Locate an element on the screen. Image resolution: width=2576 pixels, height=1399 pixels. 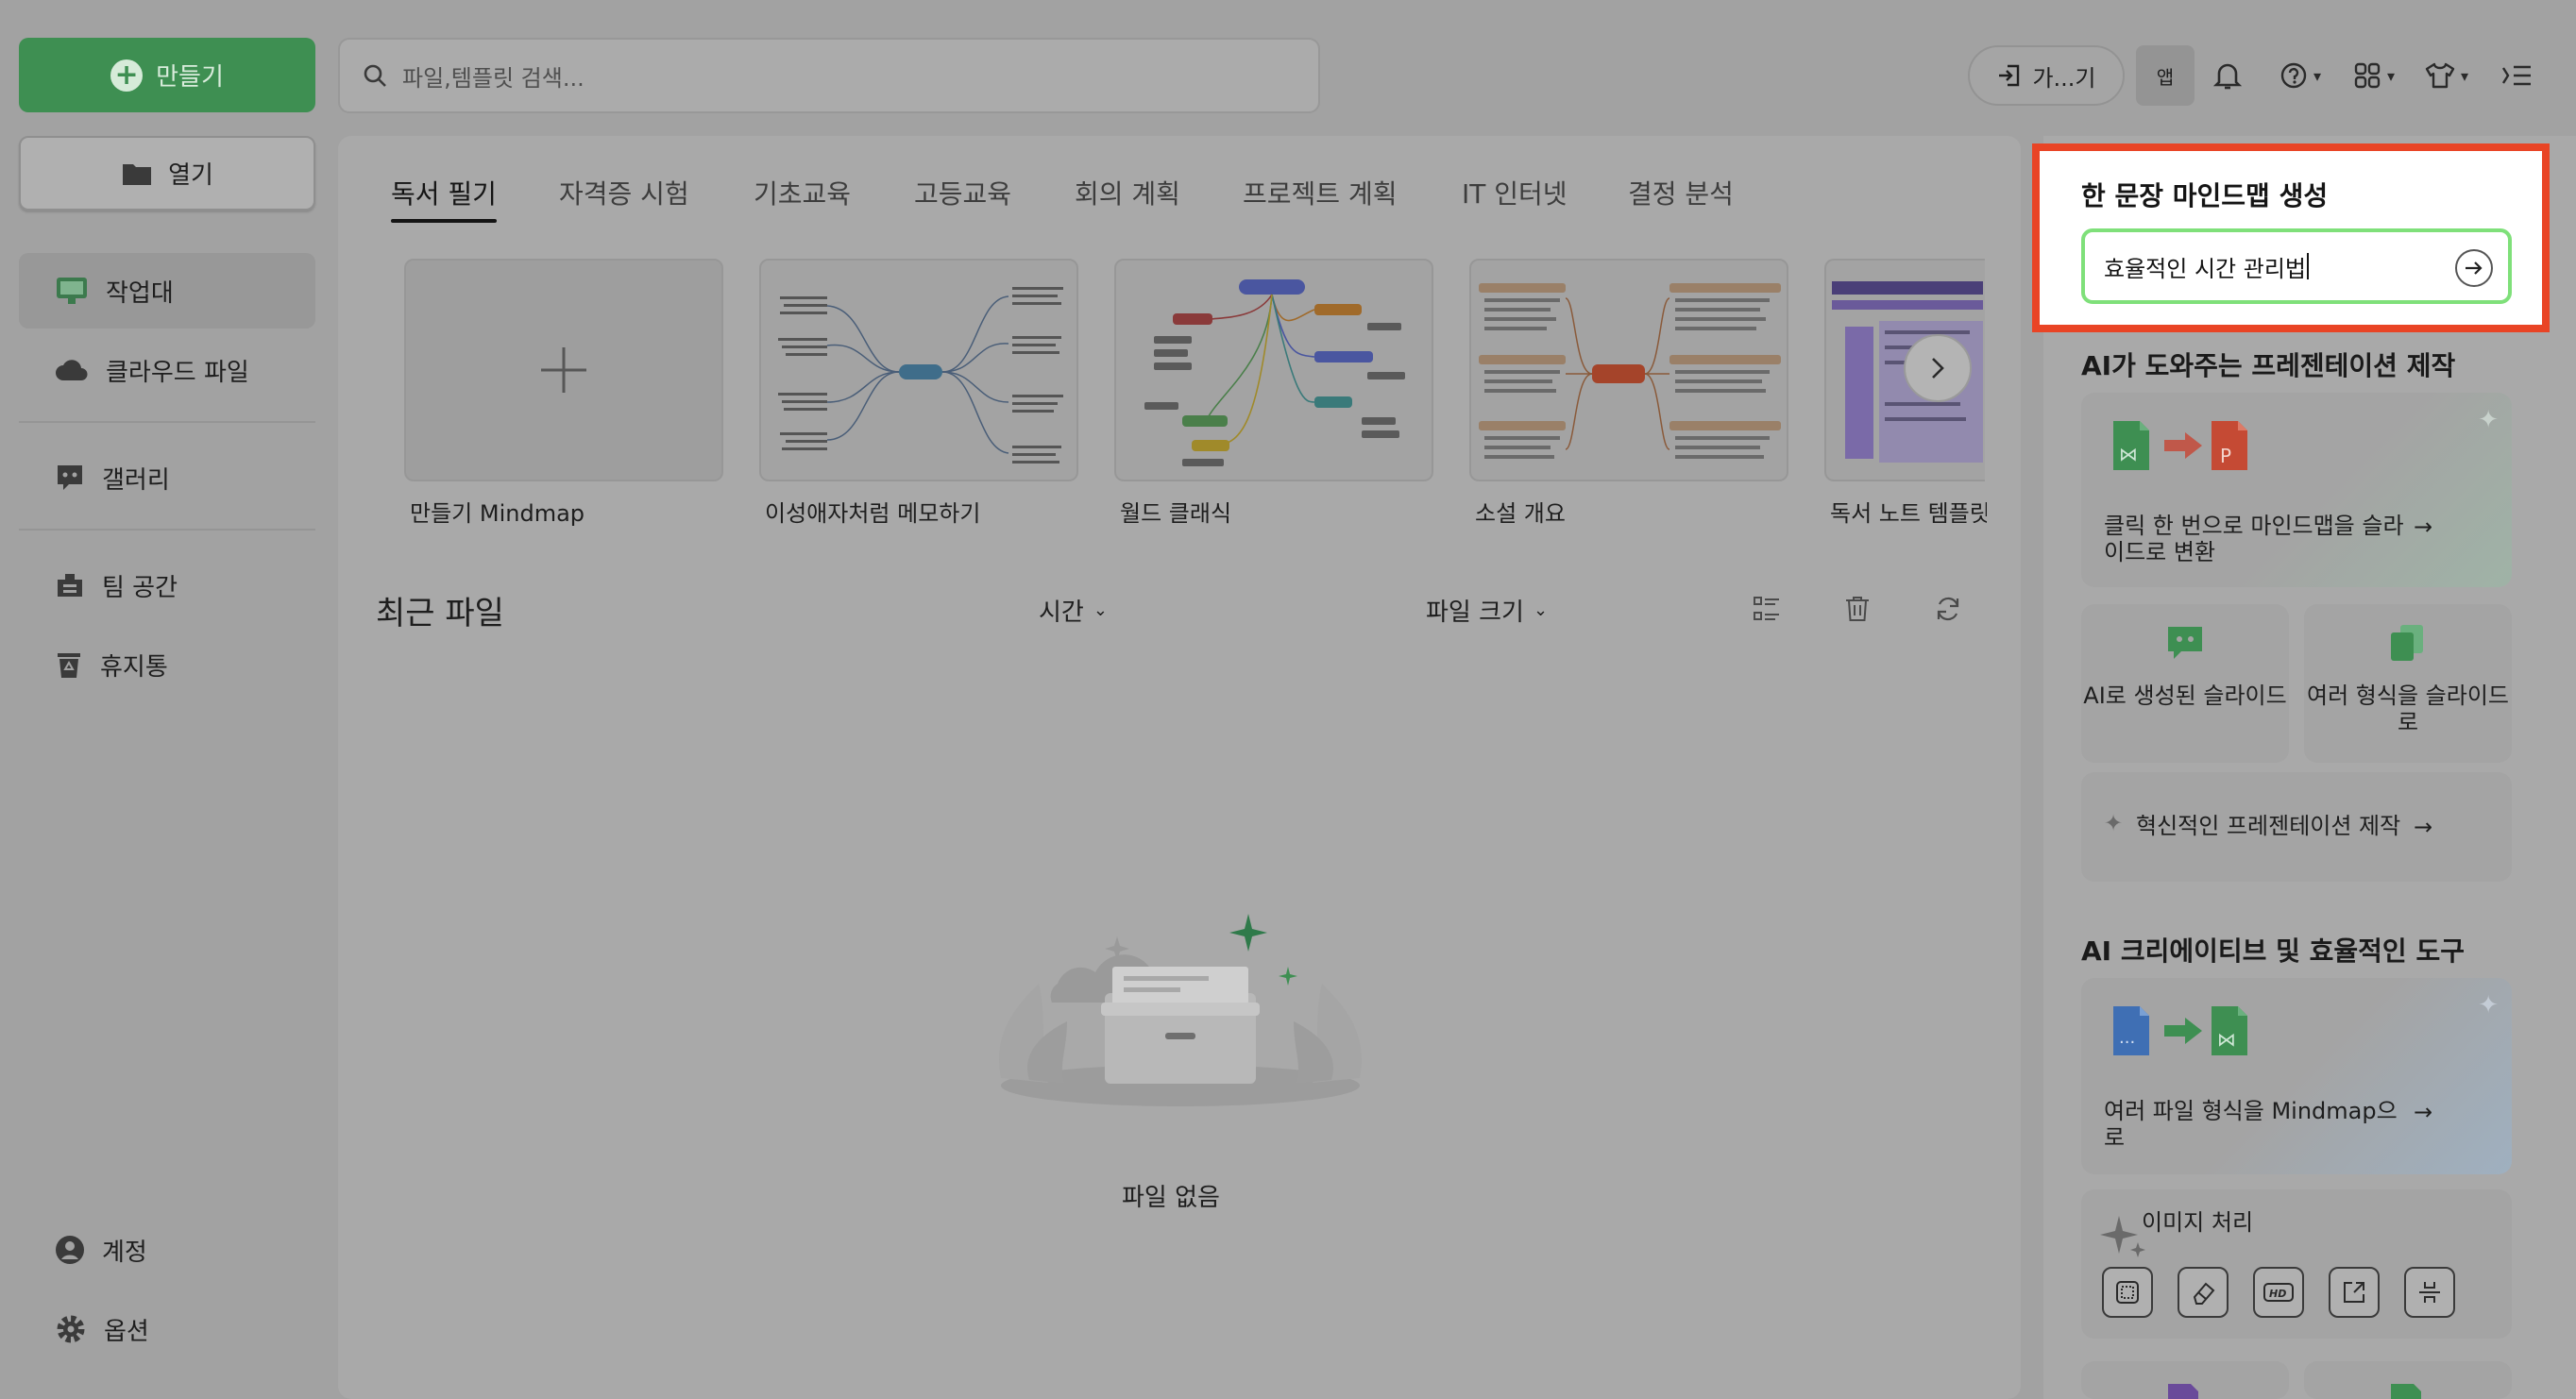
image-expand-tool is located at coordinates (2354, 1292).